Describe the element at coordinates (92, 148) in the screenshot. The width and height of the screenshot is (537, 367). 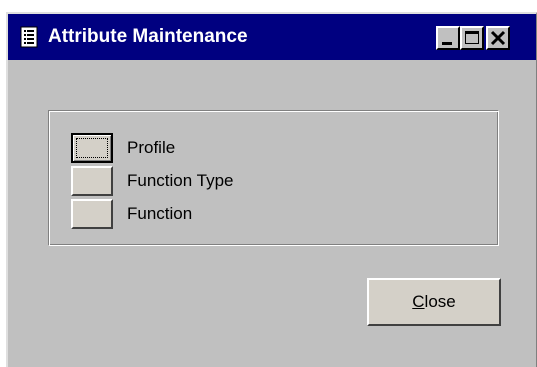
I see `profile-button` at that location.